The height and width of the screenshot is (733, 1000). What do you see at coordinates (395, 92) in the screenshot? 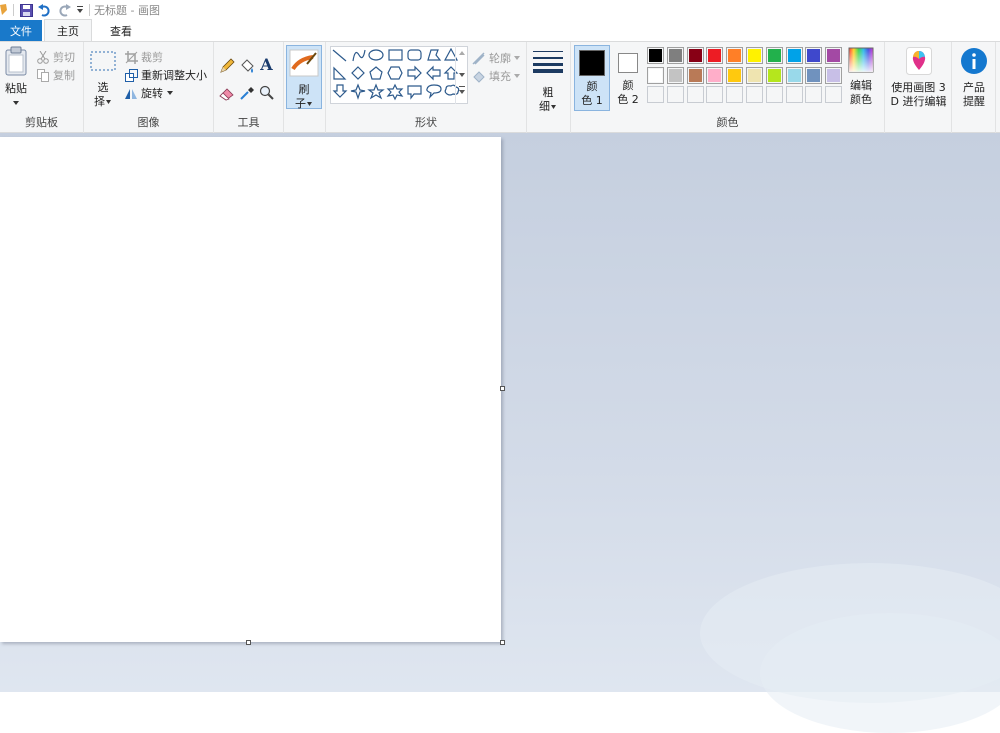
I see `six-point-star-shape-icon` at bounding box center [395, 92].